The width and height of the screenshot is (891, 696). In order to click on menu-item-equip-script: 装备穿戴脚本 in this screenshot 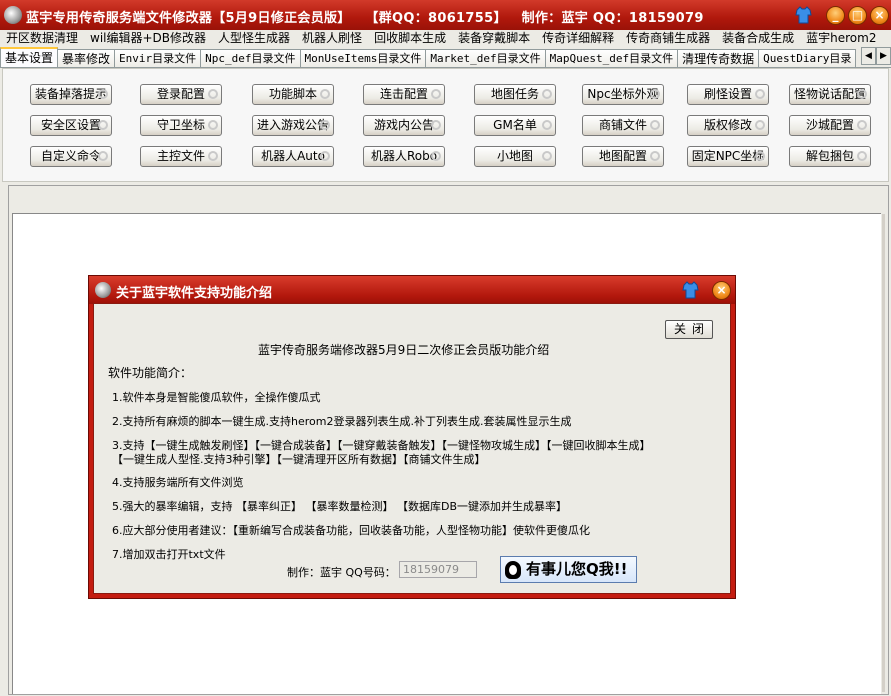, I will do `click(494, 38)`.